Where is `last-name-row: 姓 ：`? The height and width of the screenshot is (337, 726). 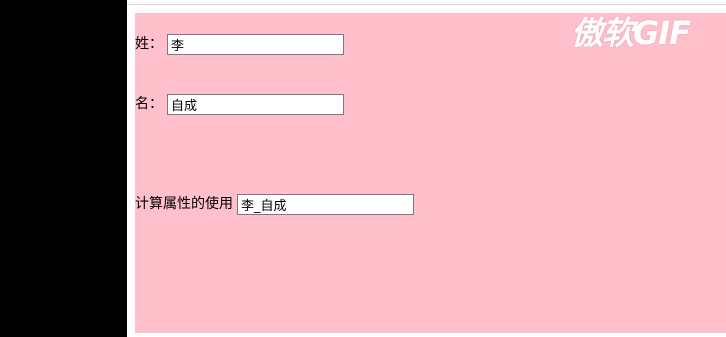
last-name-row: 姓 ： is located at coordinates (239, 44).